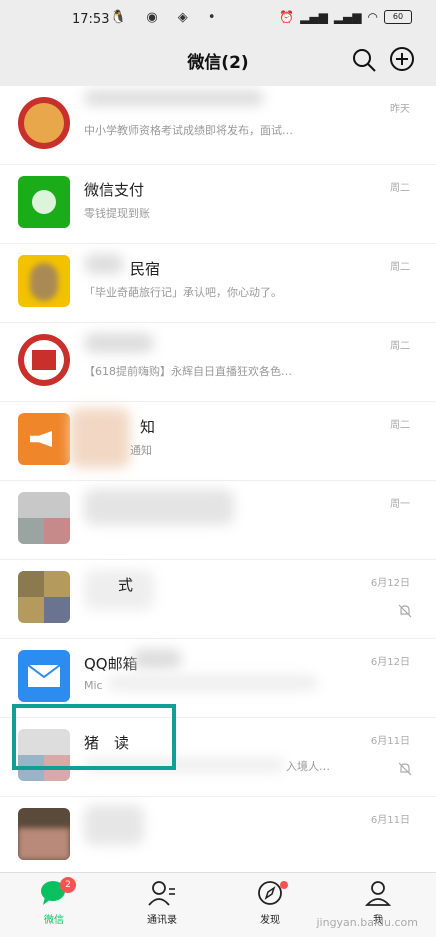 This screenshot has height=937, width=436. I want to click on contacts-icon, so click(161, 893).